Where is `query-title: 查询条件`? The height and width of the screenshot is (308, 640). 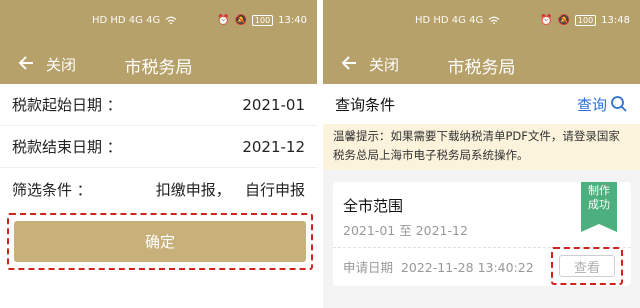
query-title: 查询条件 is located at coordinates (365, 104).